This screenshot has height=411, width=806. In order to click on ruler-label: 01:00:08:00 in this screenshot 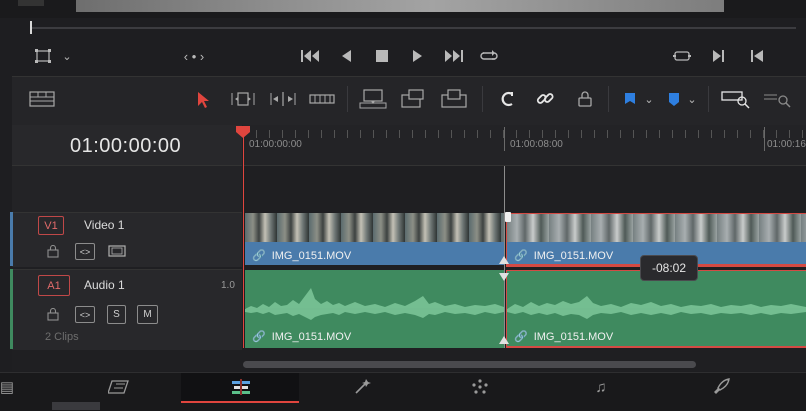, I will do `click(536, 144)`.